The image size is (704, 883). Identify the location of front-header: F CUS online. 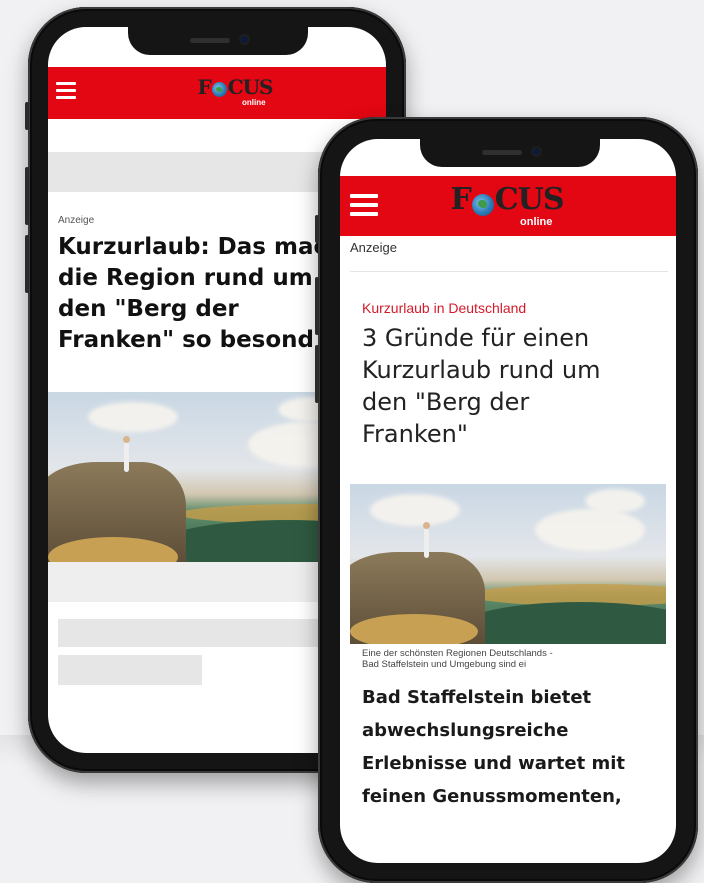
(508, 206).